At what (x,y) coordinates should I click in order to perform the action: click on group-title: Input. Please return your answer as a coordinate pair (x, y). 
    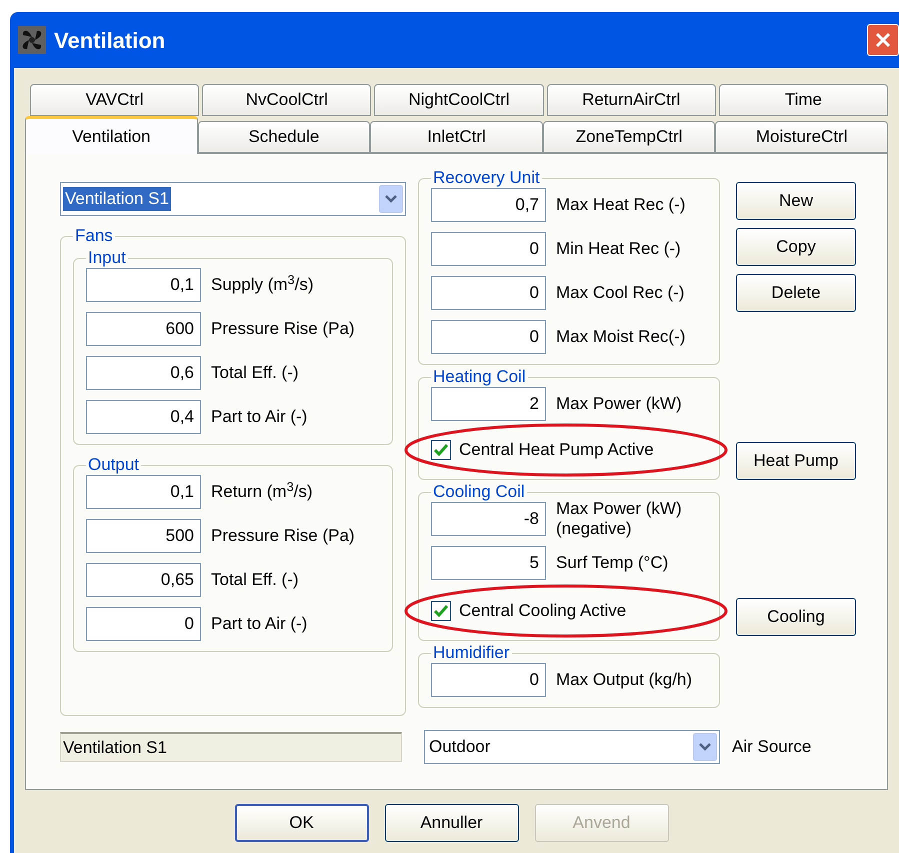
    Looking at the image, I should click on (107, 258).